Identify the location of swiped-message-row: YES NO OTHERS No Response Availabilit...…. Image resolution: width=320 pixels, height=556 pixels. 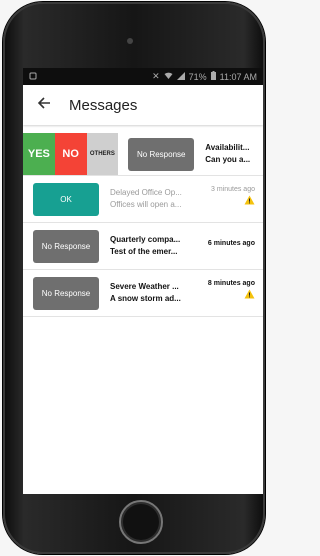
(143, 154).